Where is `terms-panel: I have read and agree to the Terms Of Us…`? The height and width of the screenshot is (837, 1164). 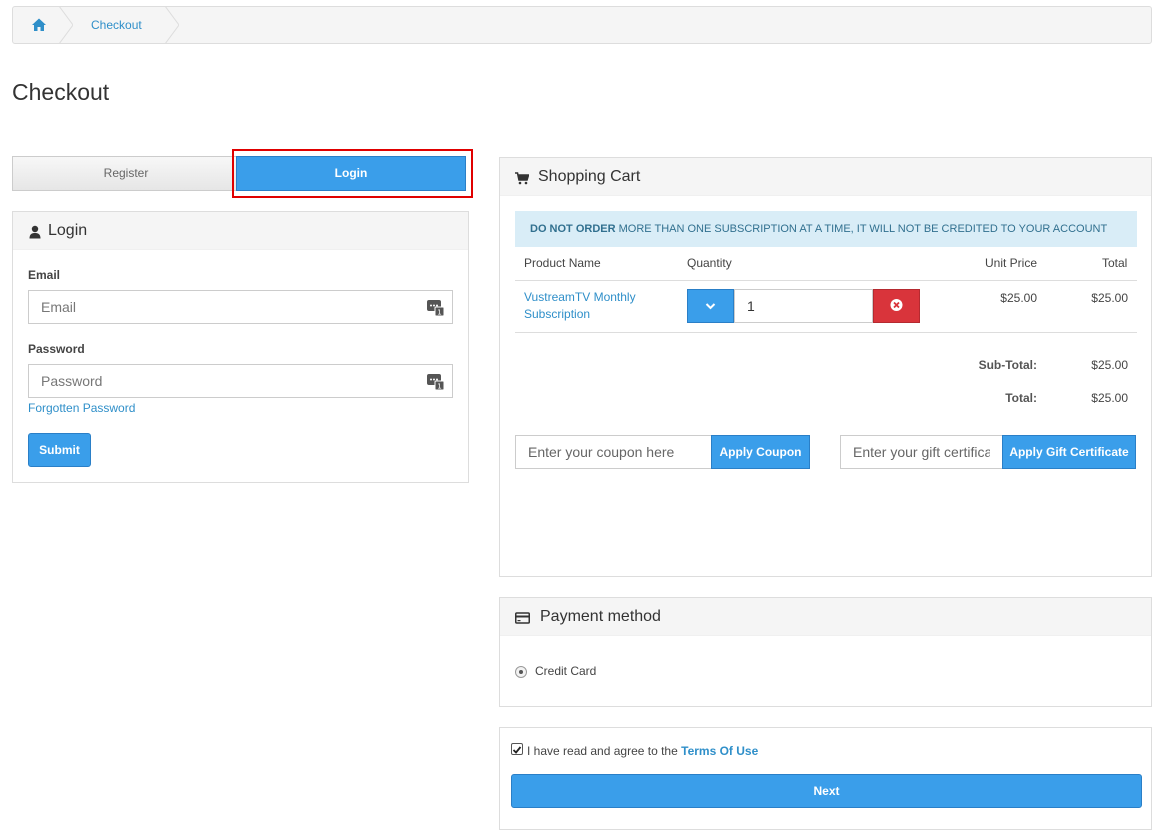 terms-panel: I have read and agree to the Terms Of Us… is located at coordinates (825, 778).